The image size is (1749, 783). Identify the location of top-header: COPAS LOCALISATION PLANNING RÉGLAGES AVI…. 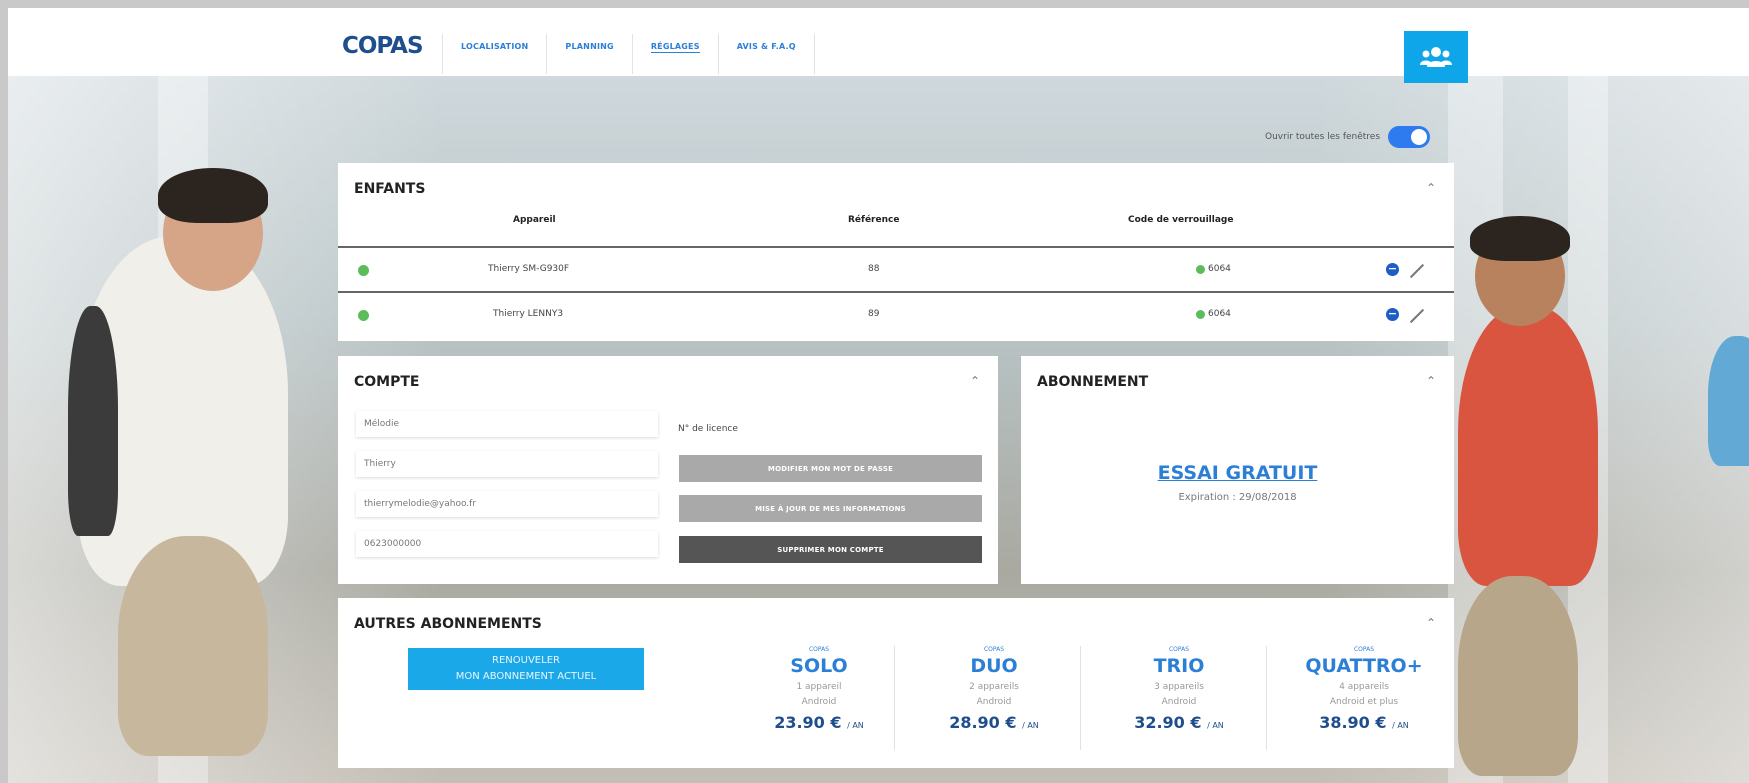
(878, 45).